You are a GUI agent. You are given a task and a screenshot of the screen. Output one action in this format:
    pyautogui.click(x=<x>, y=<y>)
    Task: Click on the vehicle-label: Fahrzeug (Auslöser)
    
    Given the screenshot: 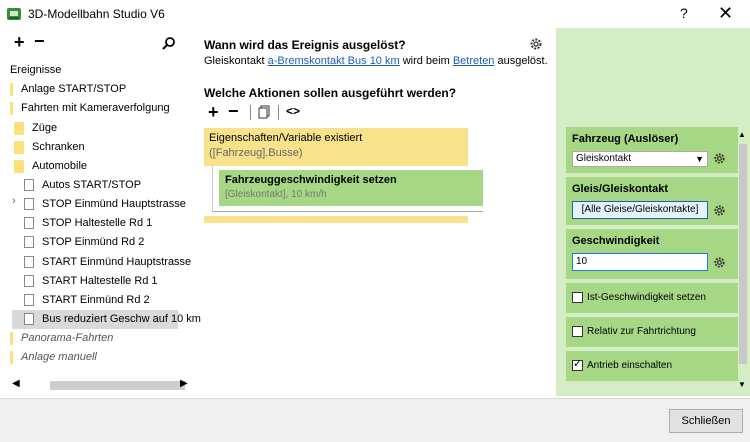 What is the action you would take?
    pyautogui.click(x=625, y=139)
    